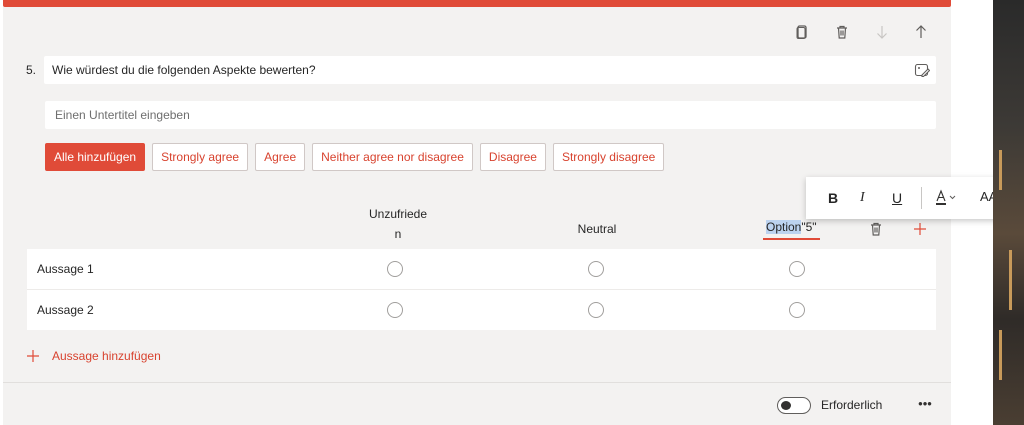  I want to click on background-image, so click(1008, 212).